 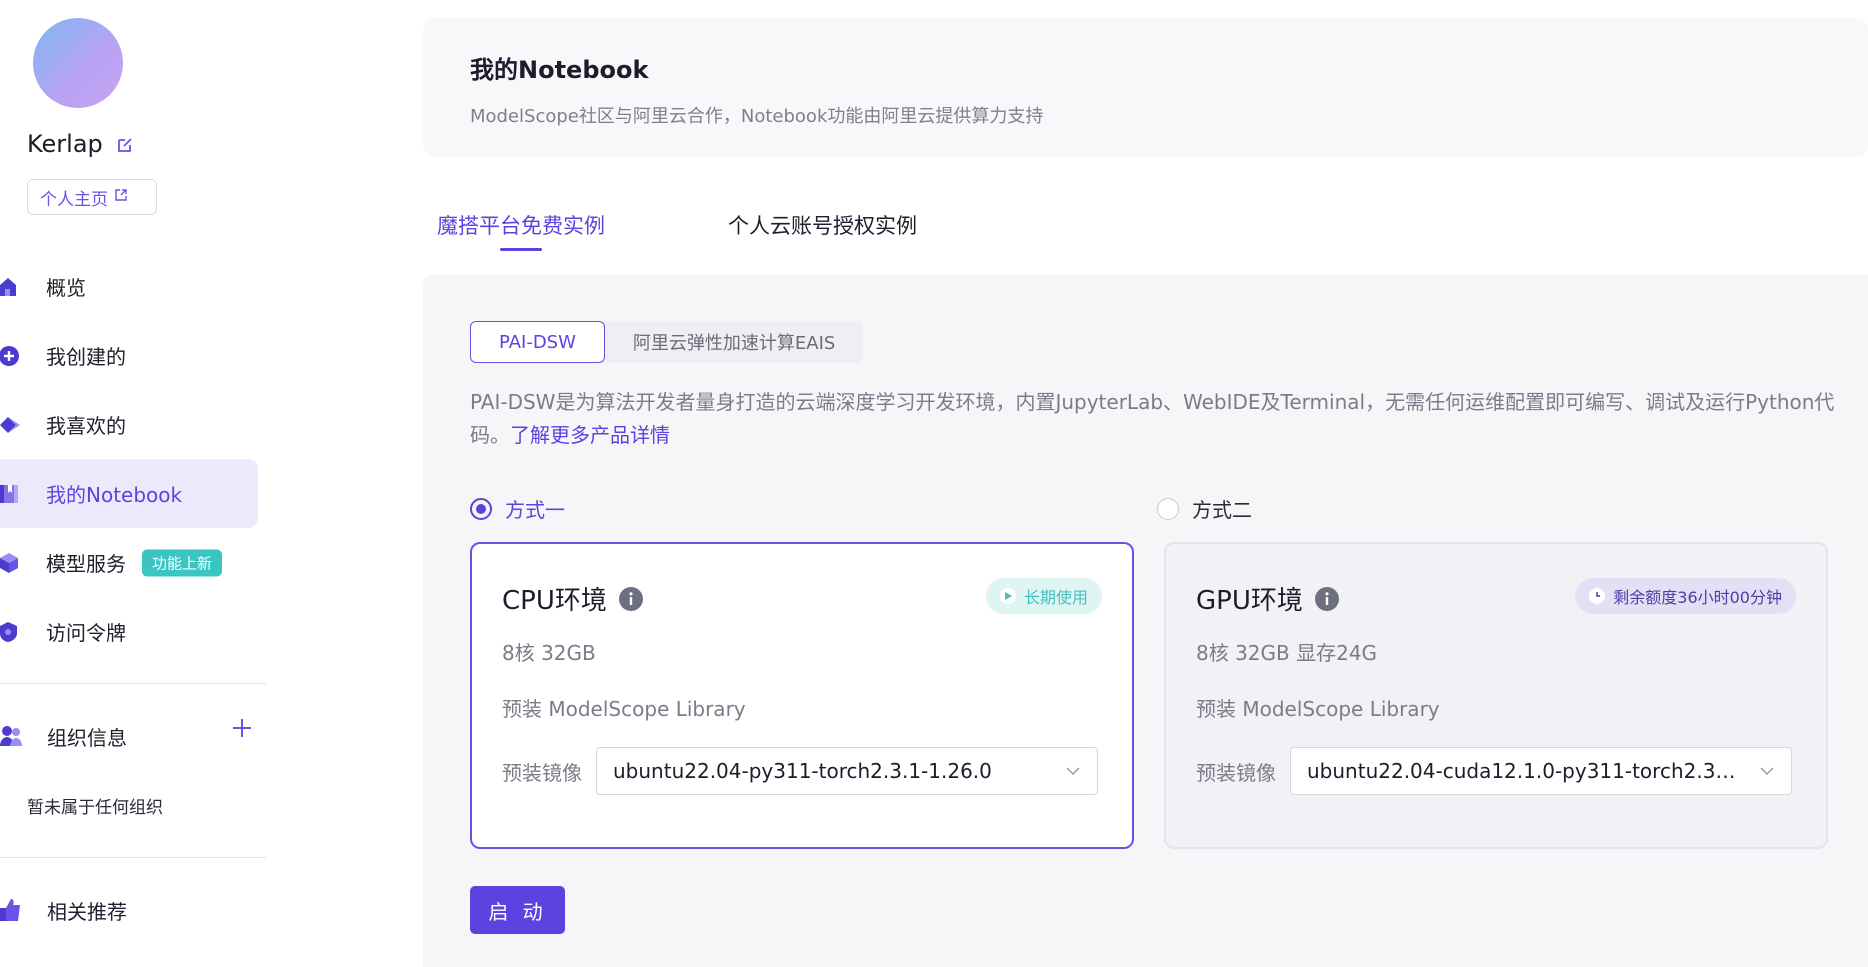 What do you see at coordinates (129, 736) in the screenshot?
I see `org-section-title: 组织信息` at bounding box center [129, 736].